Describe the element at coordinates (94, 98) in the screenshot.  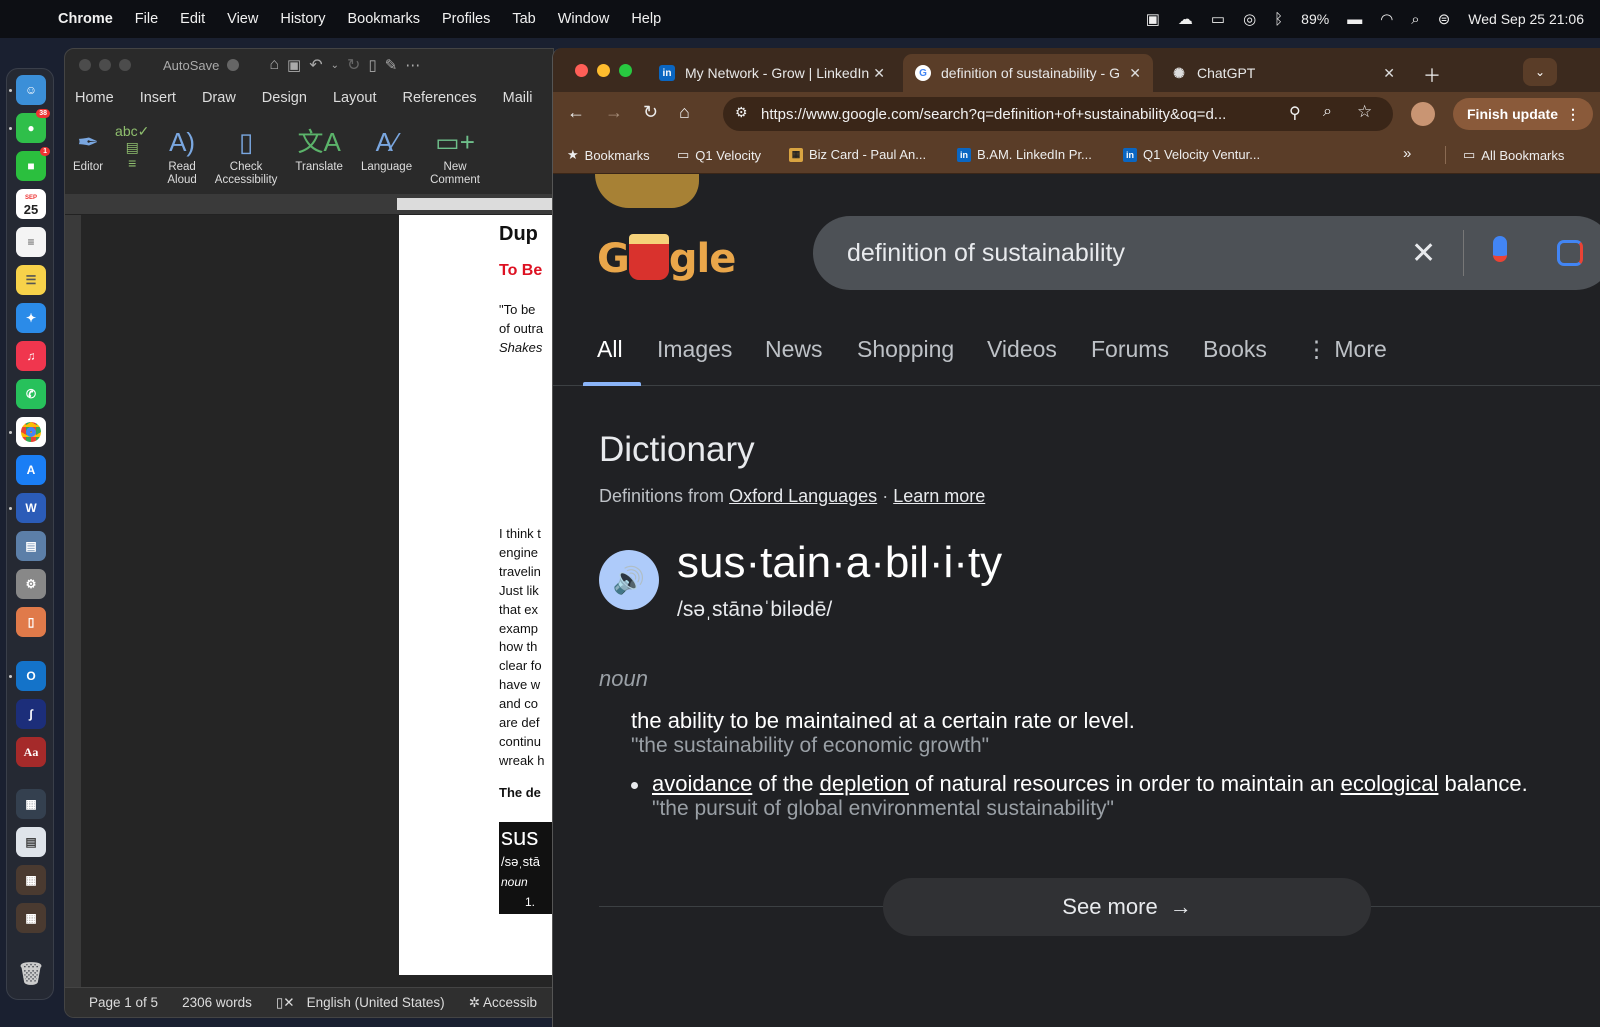
I see `tab-home: Home` at that location.